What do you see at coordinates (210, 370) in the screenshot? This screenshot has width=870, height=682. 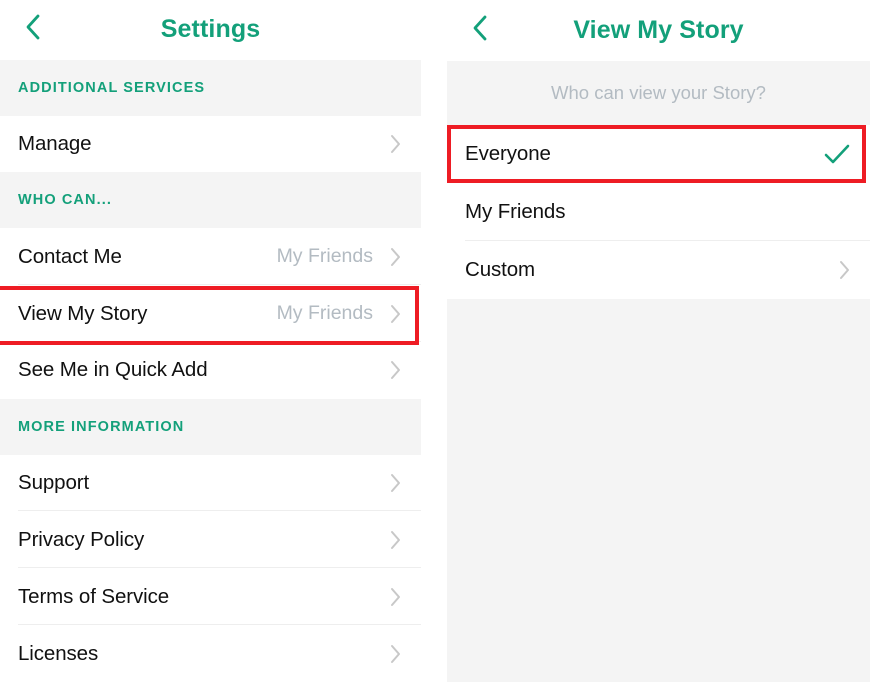 I see `settings-row-see-me-in-quick-add: See Me in Quick Add` at bounding box center [210, 370].